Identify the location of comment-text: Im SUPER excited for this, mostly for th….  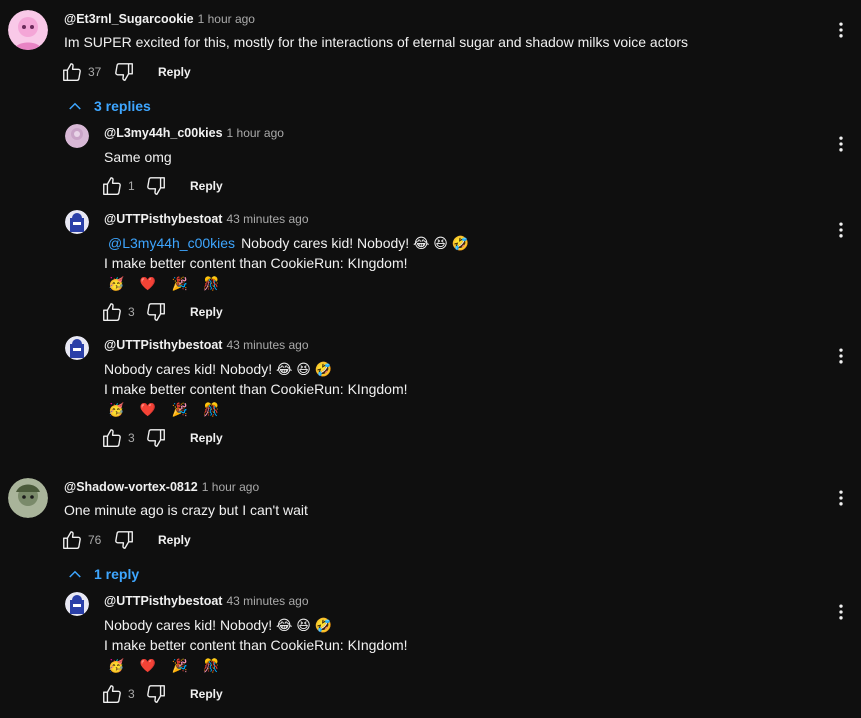
(376, 42).